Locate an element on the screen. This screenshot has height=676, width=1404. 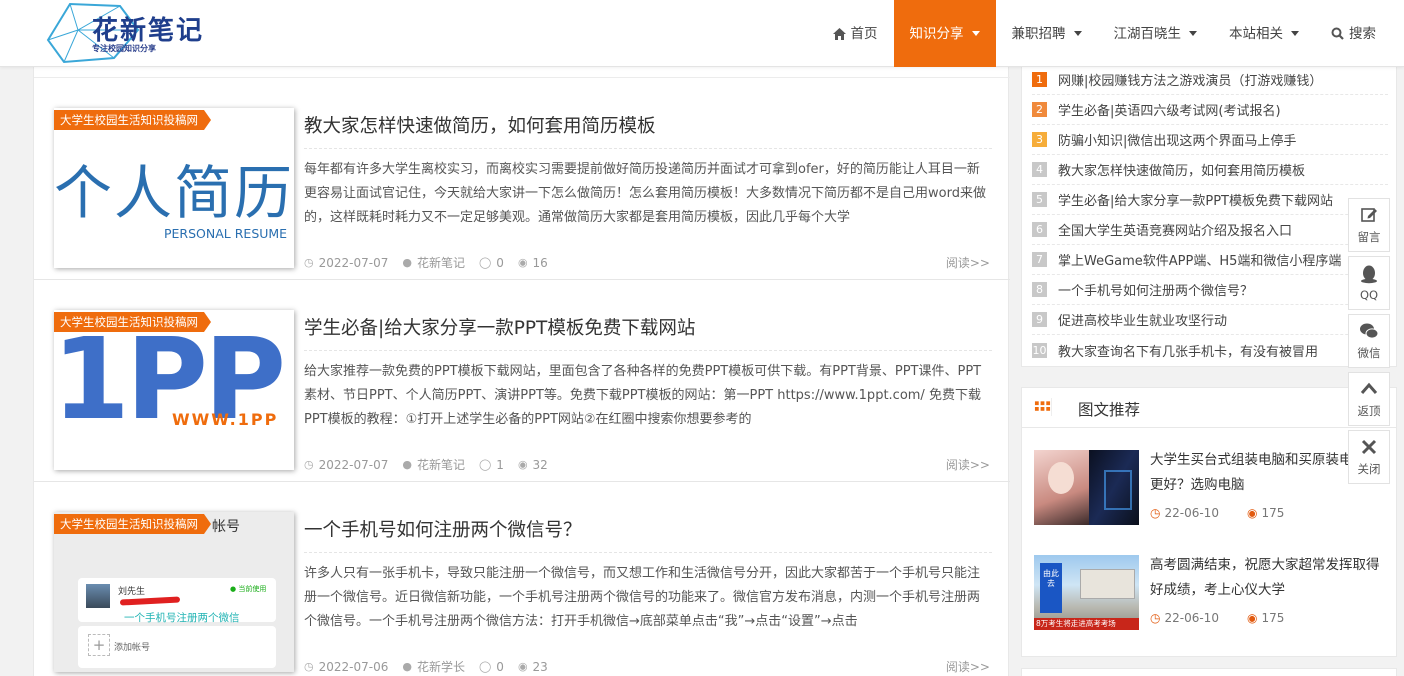
nav-jobs: 兼职招聘 is located at coordinates (1047, 33).